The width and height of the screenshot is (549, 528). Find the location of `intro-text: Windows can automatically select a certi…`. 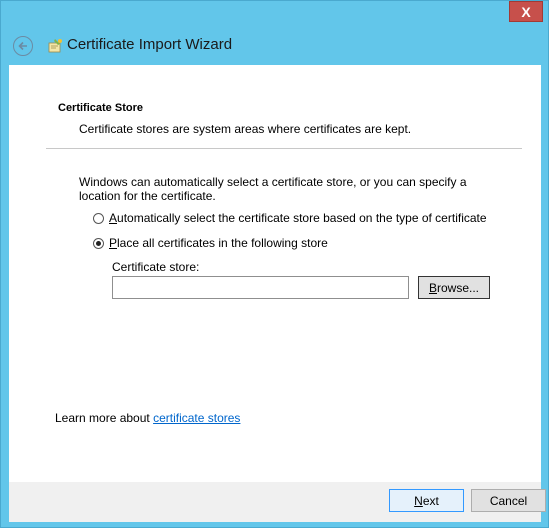

intro-text: Windows can automatically select a certi… is located at coordinates (273, 189).